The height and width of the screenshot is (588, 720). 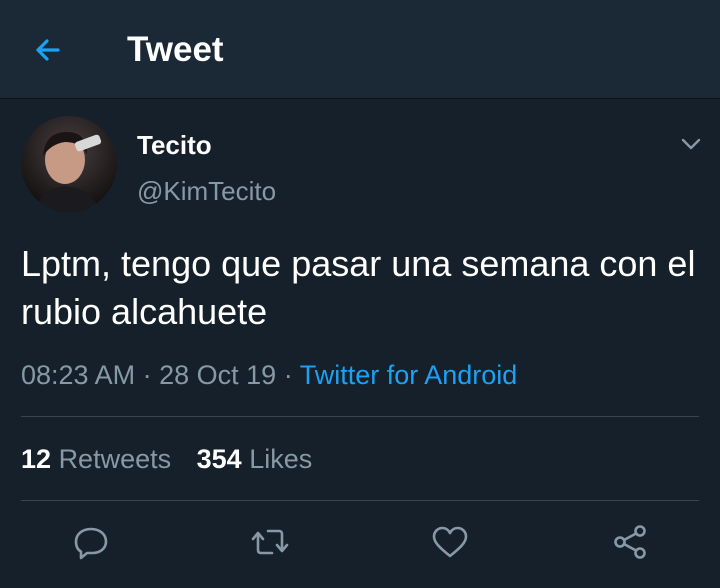 I want to click on arrow-left-icon, so click(x=48, y=50).